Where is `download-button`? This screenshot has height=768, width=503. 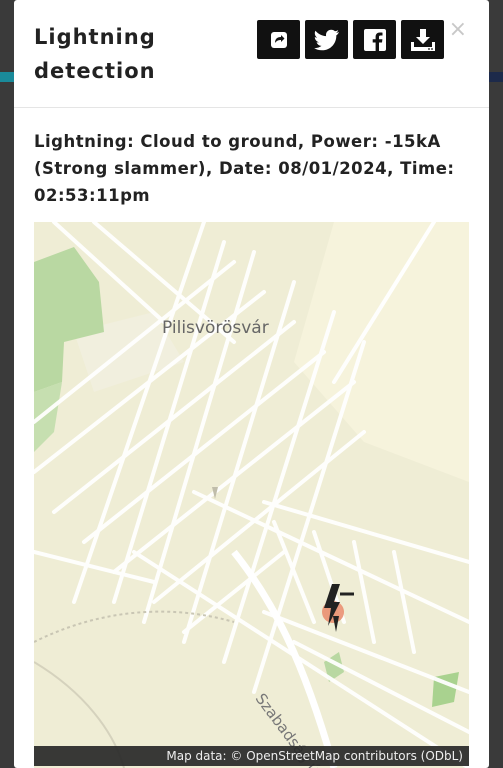
download-button is located at coordinates (422, 39).